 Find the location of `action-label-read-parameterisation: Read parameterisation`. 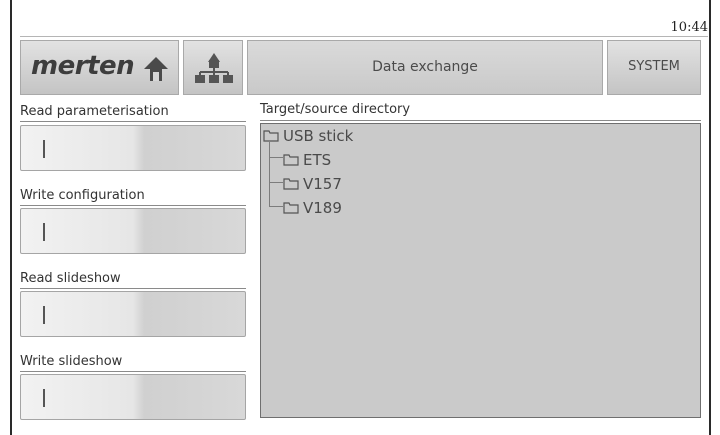

action-label-read-parameterisation: Read parameterisation is located at coordinates (94, 111).